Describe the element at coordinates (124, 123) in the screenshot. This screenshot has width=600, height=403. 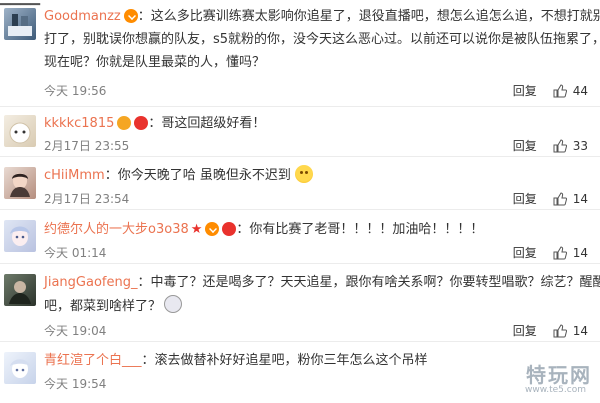
I see `level-badge-icon` at that location.